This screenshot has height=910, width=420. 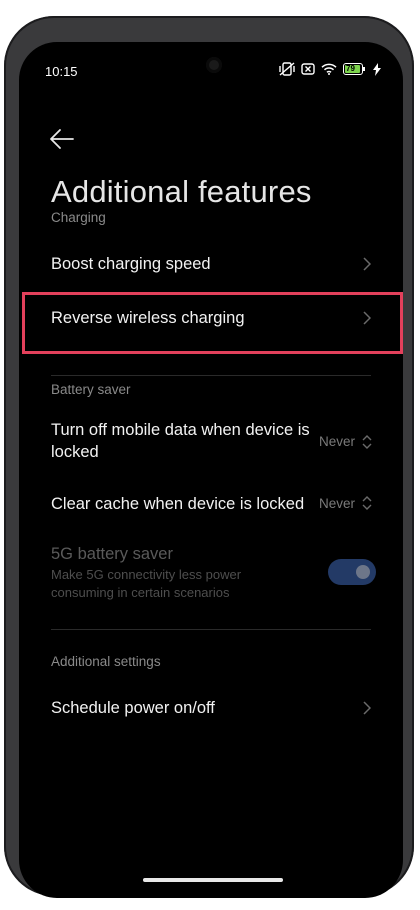 What do you see at coordinates (133, 708) in the screenshot?
I see `schedule-power-label: Schedule power on/off` at bounding box center [133, 708].